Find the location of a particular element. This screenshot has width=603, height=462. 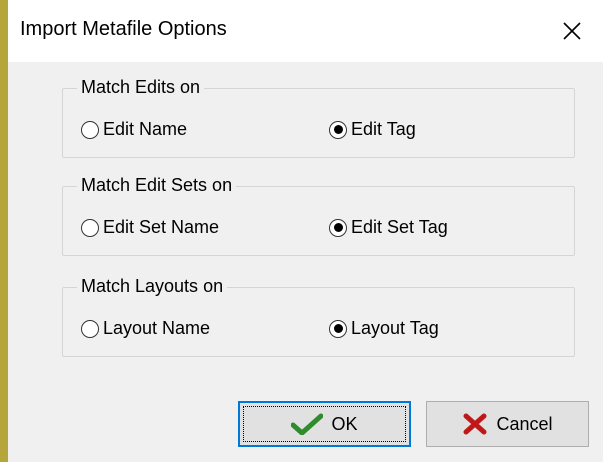

edit-name-radio: Edit Name is located at coordinates (134, 129).